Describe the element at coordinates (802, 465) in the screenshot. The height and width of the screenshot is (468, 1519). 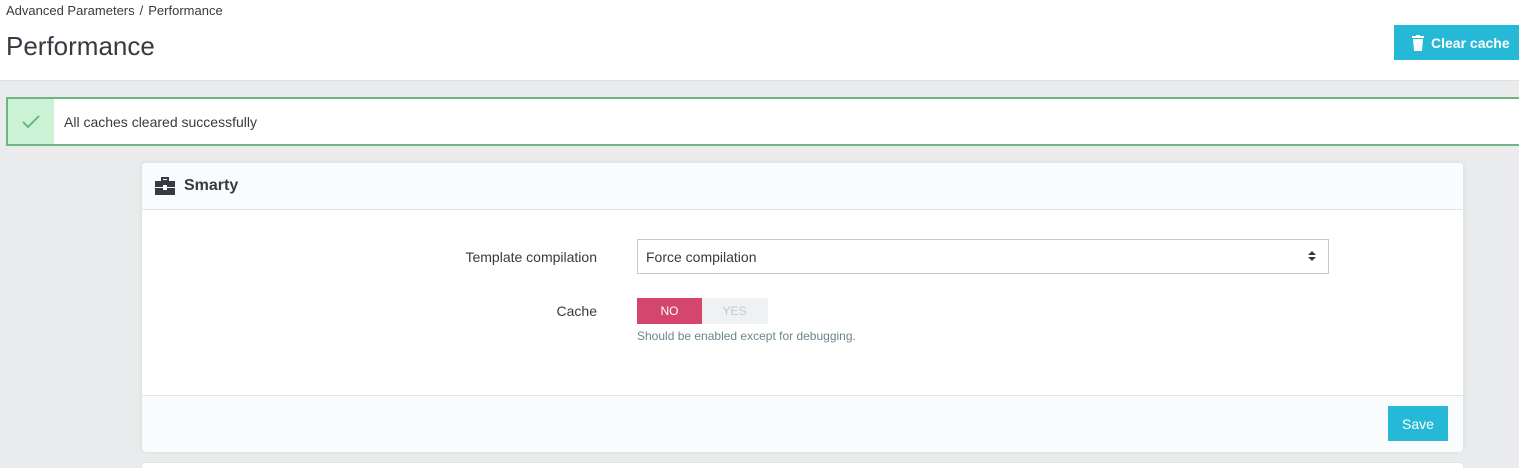
I see `next-card` at that location.